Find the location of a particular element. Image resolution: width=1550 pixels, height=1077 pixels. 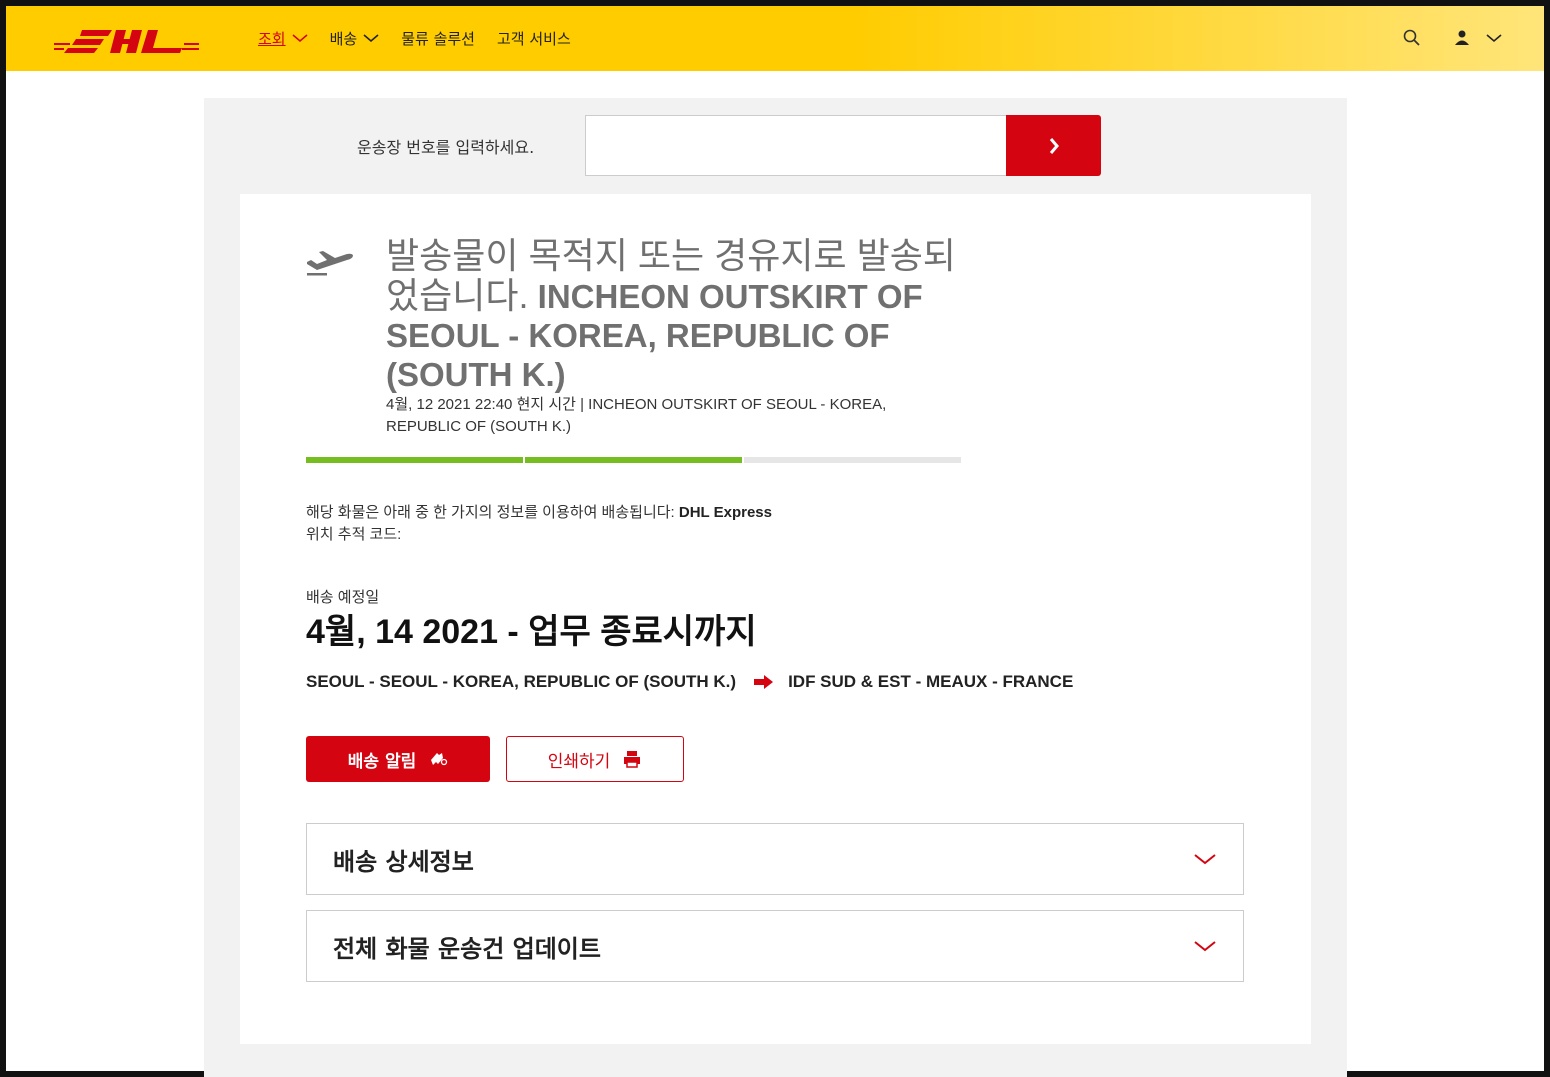

nav-item-label: 물류 솔루션 is located at coordinates (438, 38).